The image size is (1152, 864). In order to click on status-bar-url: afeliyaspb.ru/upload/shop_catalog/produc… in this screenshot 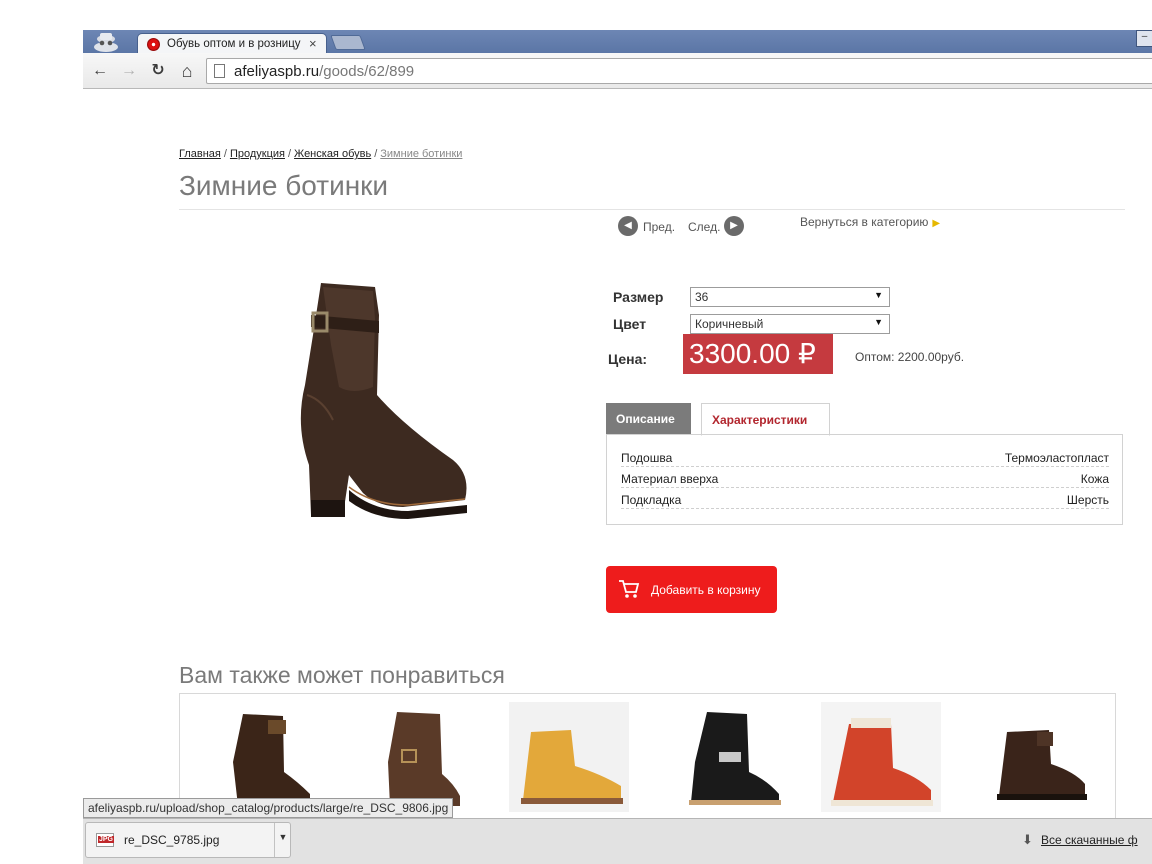, I will do `click(268, 808)`.